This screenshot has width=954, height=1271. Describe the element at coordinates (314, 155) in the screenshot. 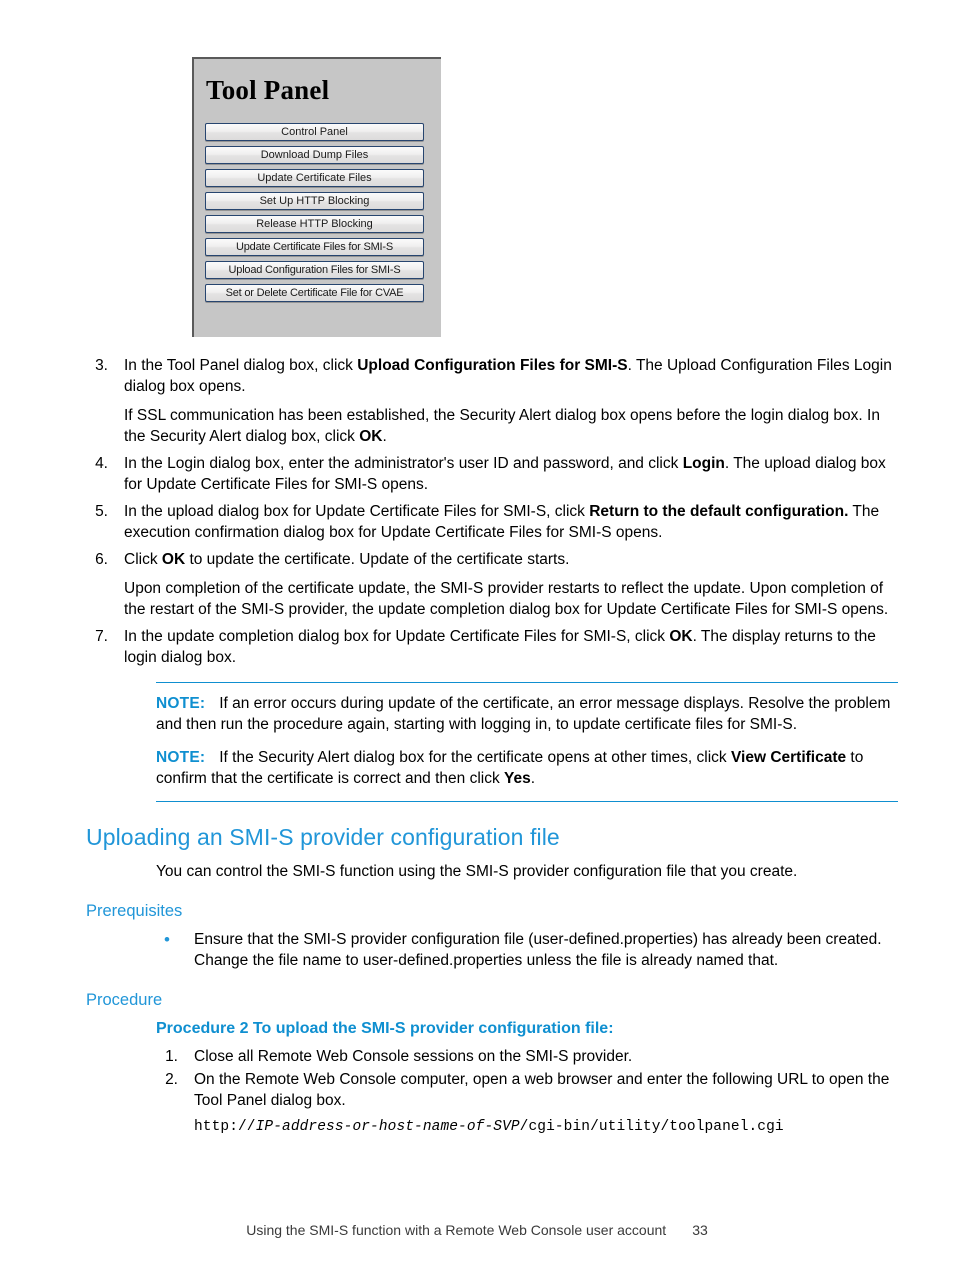

I see `download-dump-files-button: Download Dump Files` at that location.